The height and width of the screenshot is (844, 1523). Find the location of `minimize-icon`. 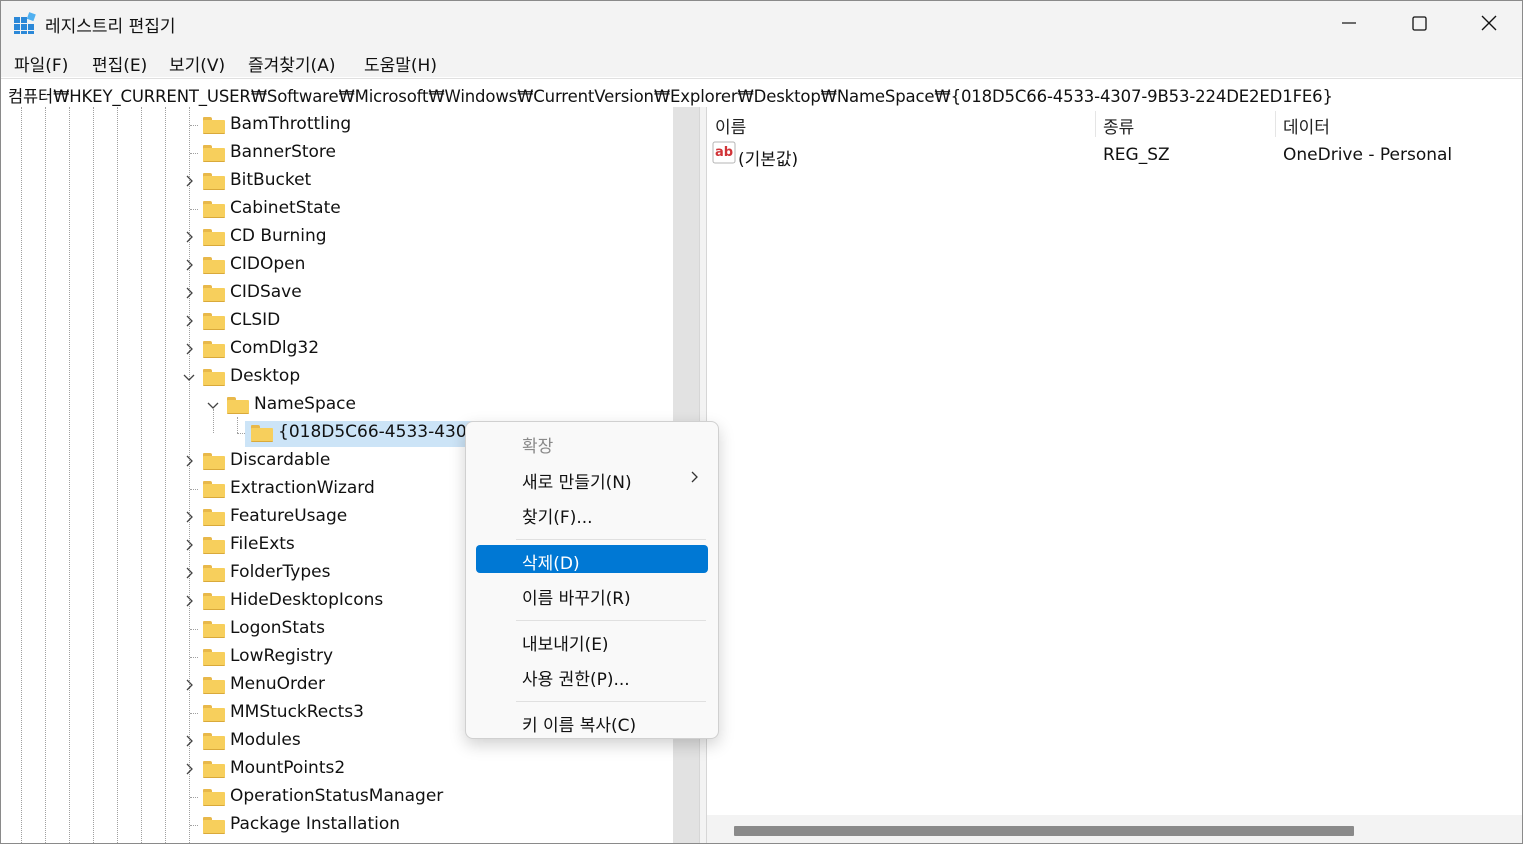

minimize-icon is located at coordinates (1349, 23).